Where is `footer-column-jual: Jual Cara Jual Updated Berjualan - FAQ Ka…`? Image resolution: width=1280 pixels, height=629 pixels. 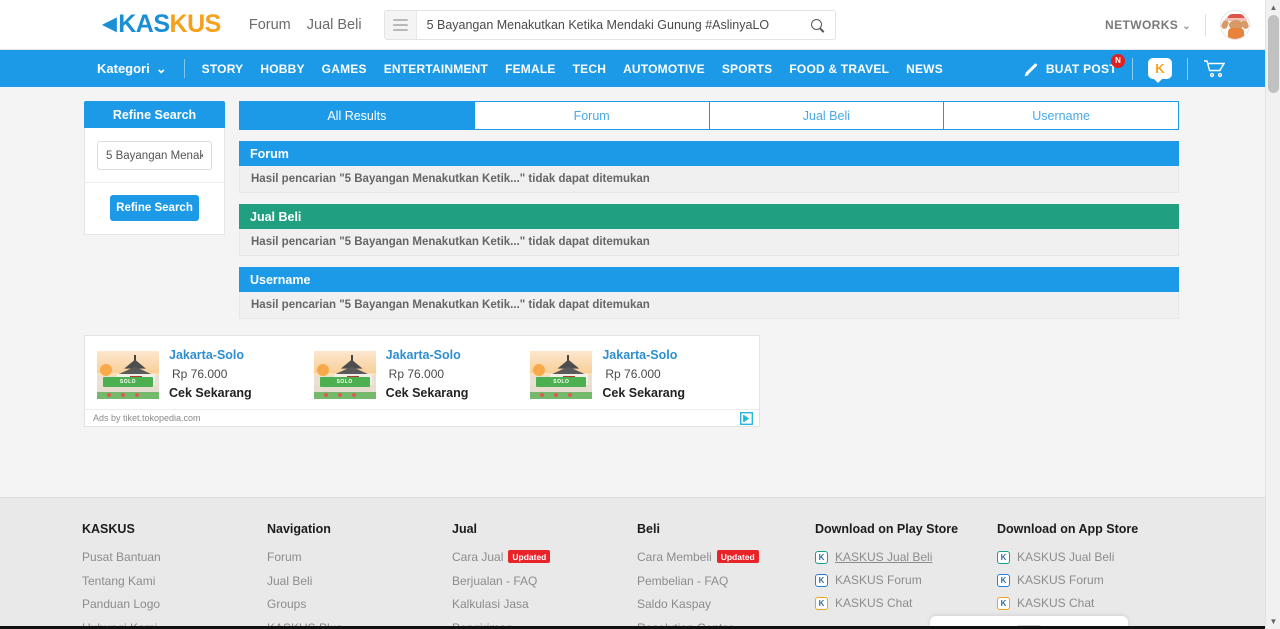 footer-column-jual: Jual Cara Jual Updated Berjualan - FAQ Ka… is located at coordinates (544, 575).